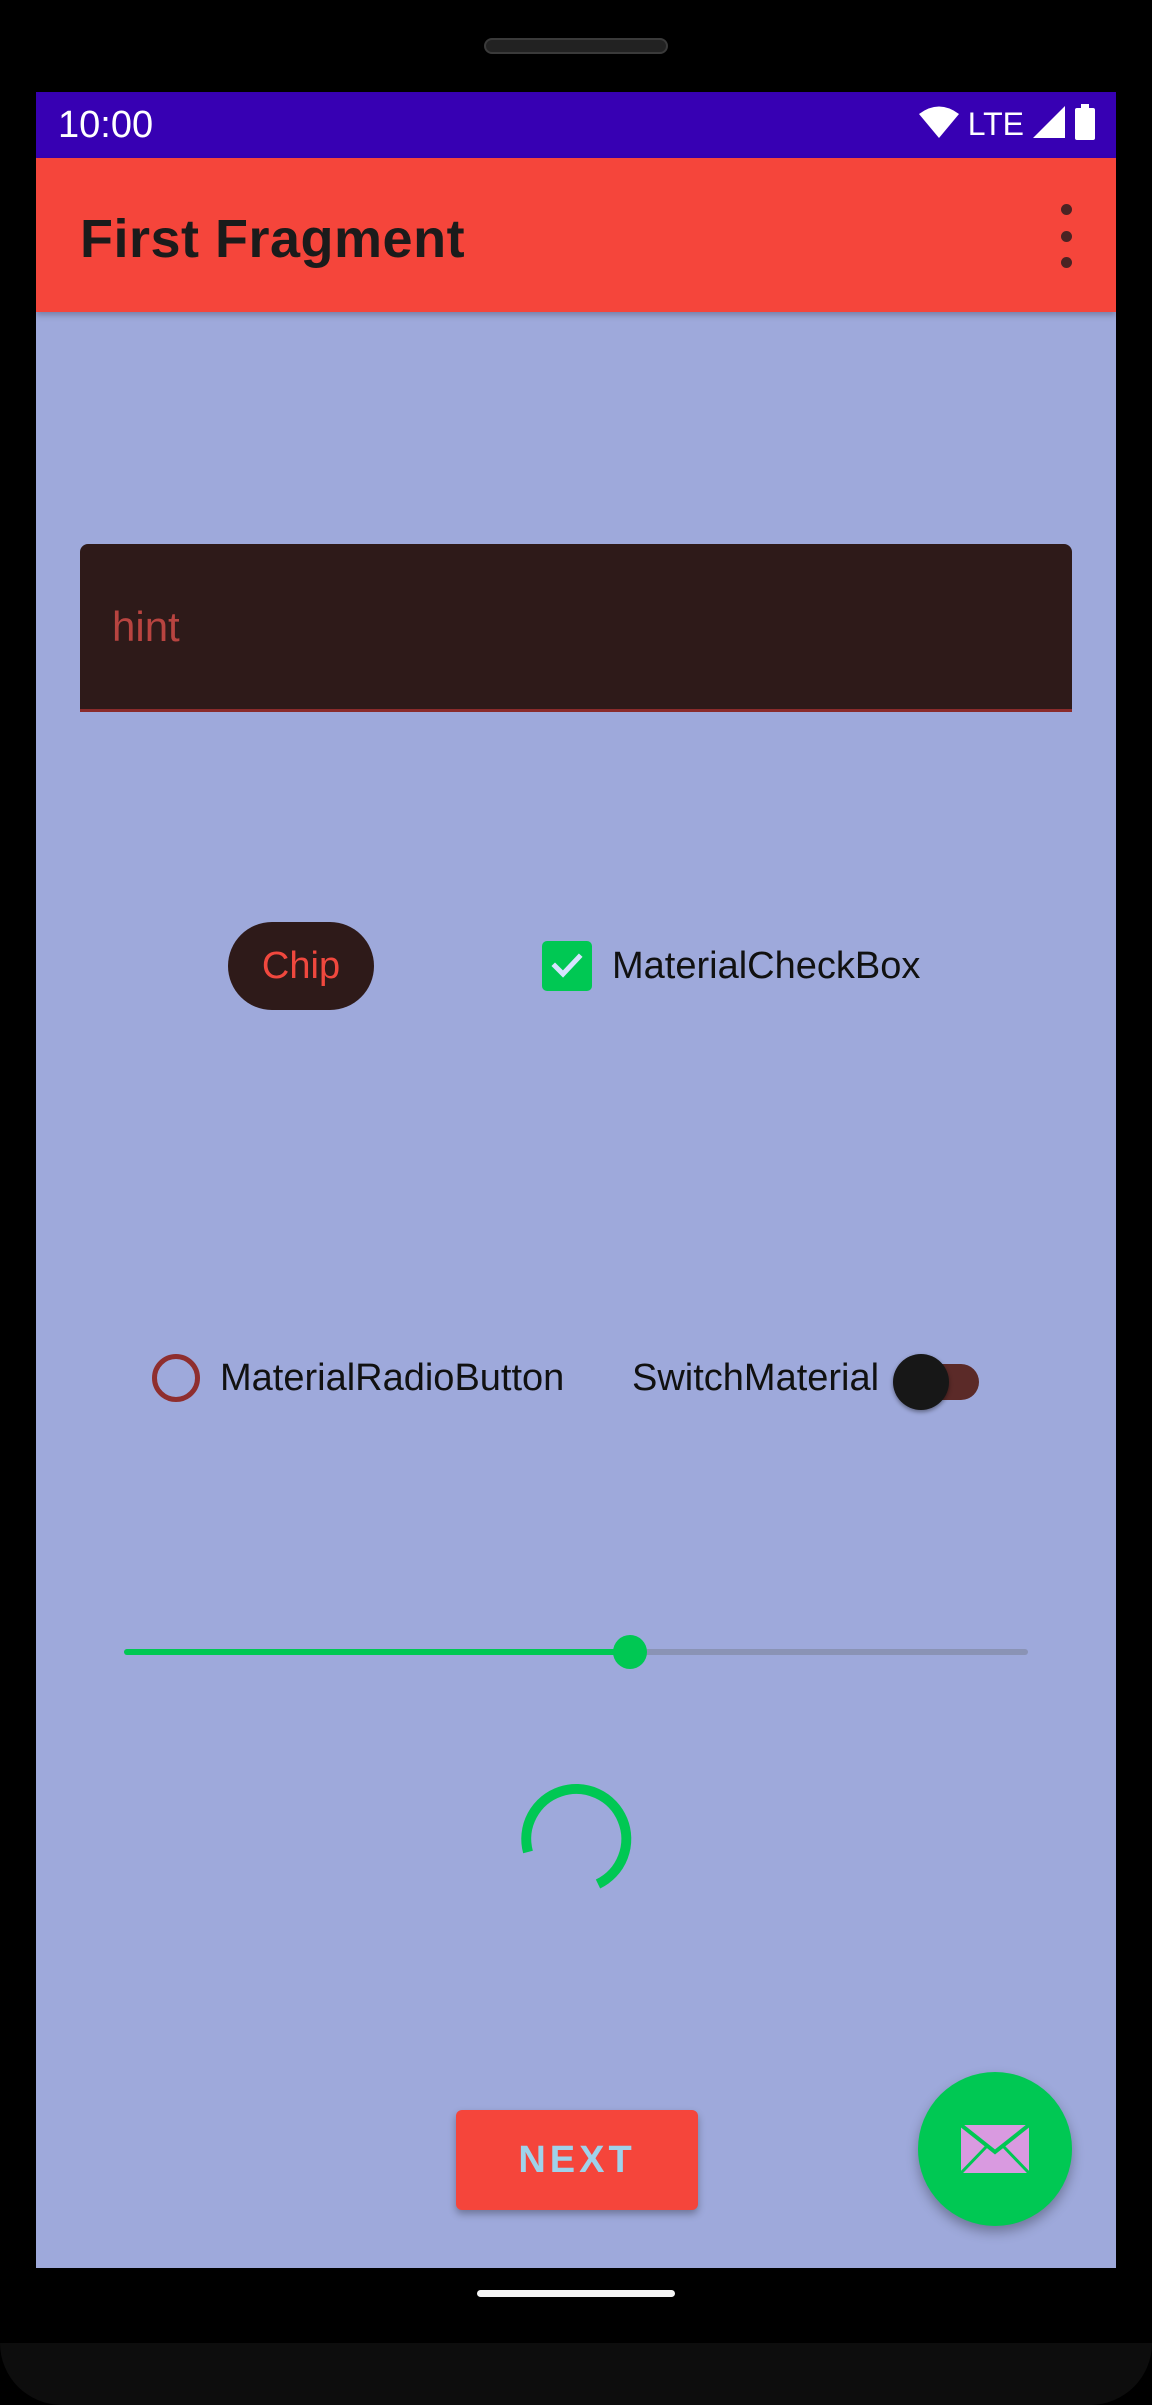  What do you see at coordinates (576, 125) in the screenshot?
I see `status-bar: 10:00 LTE` at bounding box center [576, 125].